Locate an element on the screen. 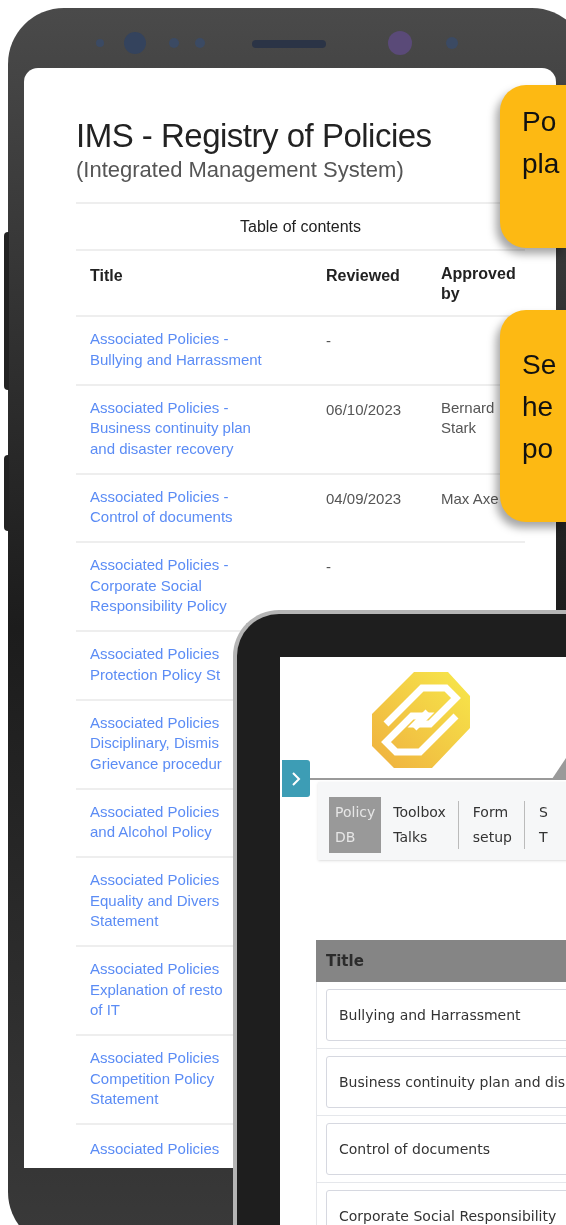 This screenshot has height=1225, width=566. policy-link: Associated Policies - Corporate Social Responsibility Policy is located at coordinates (159, 586).